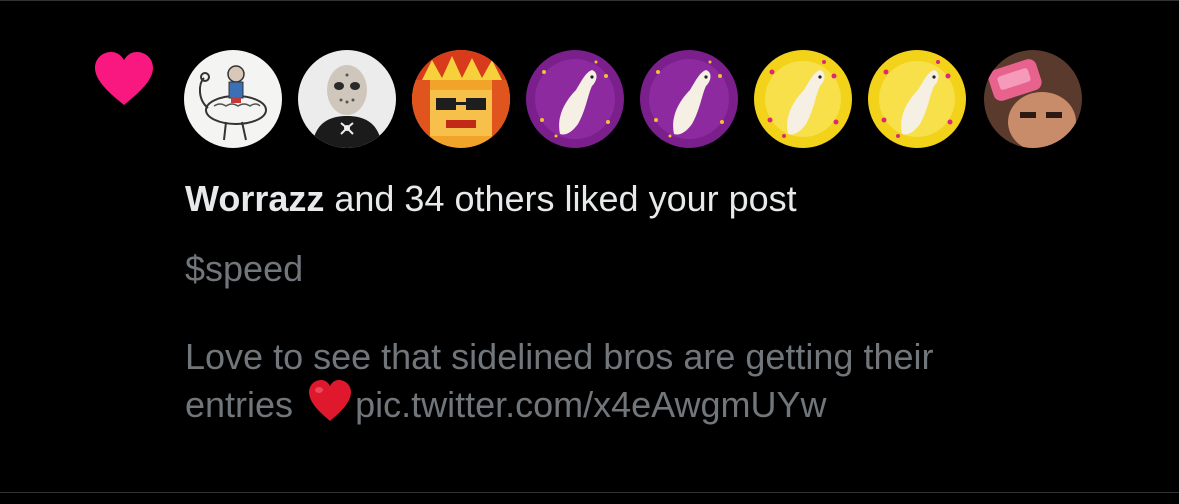 This screenshot has width=1179, height=504. What do you see at coordinates (244, 404) in the screenshot?
I see `post-line-3-text: entries` at bounding box center [244, 404].